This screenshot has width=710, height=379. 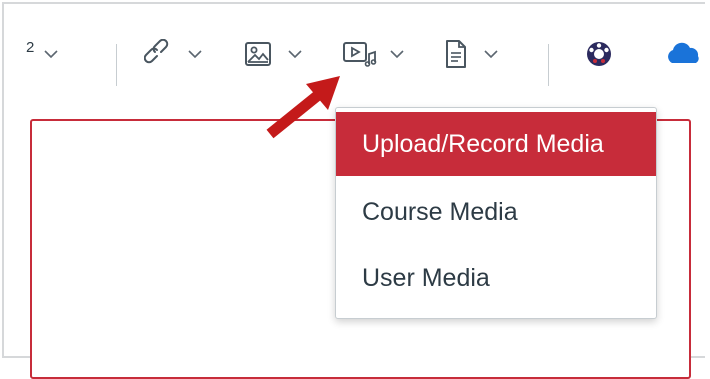 What do you see at coordinates (174, 54) in the screenshot?
I see `link-dropdown-button` at bounding box center [174, 54].